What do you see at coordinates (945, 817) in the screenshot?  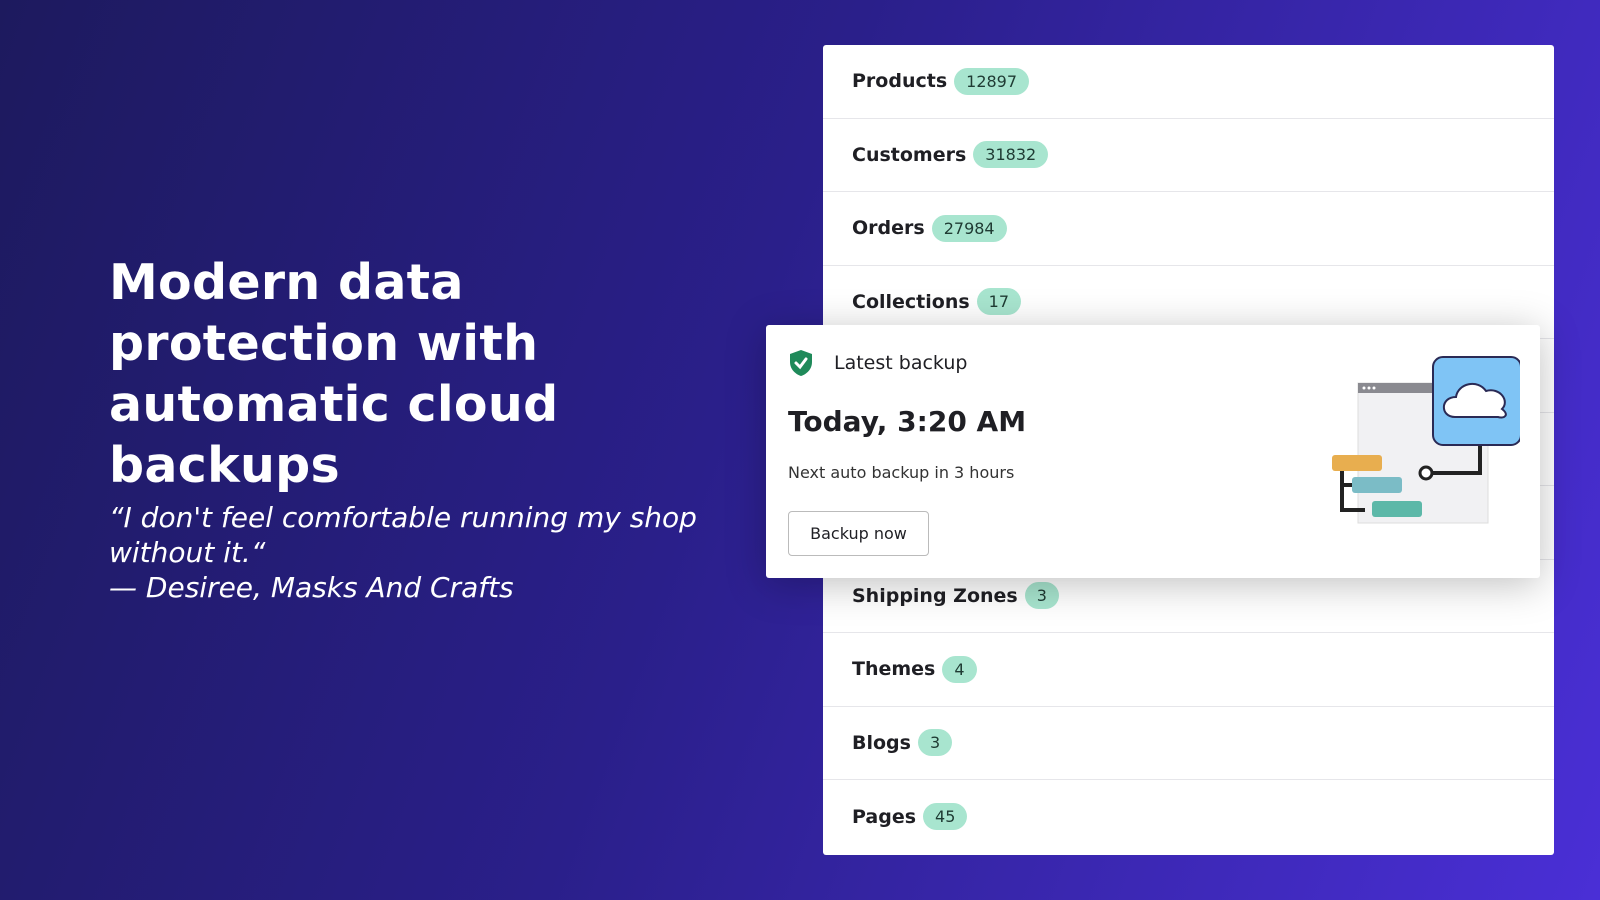 I see `count-badge: 45` at bounding box center [945, 817].